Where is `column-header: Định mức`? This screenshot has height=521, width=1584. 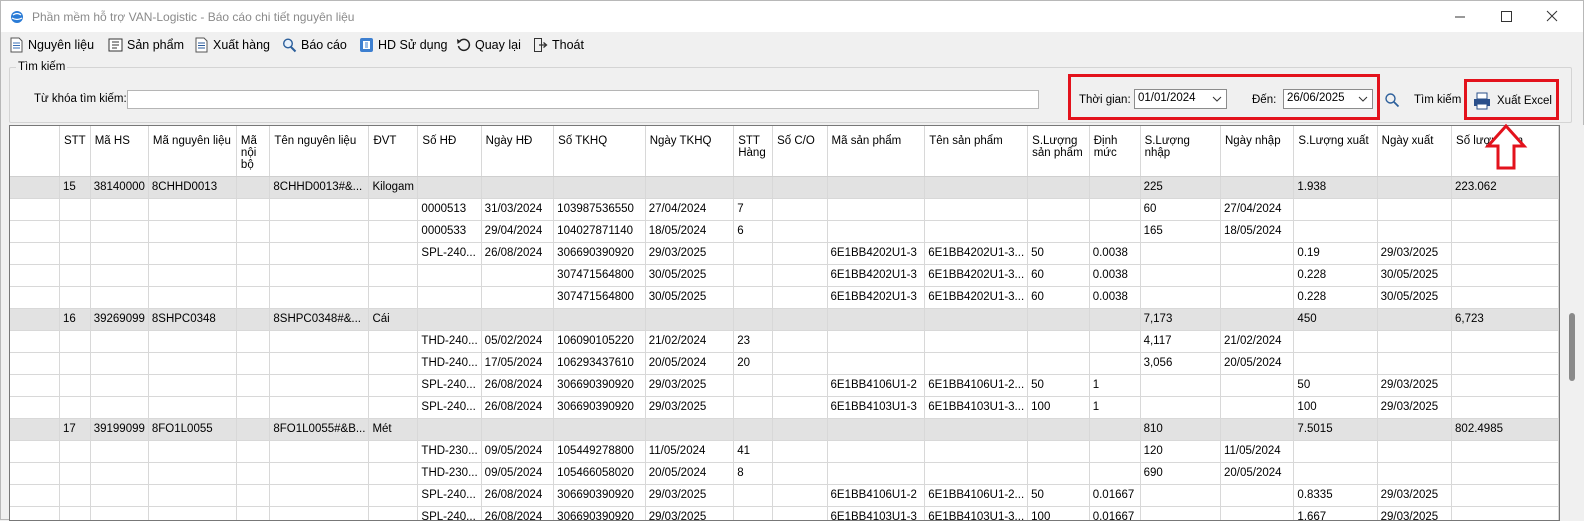 column-header: Định mức is located at coordinates (1115, 151).